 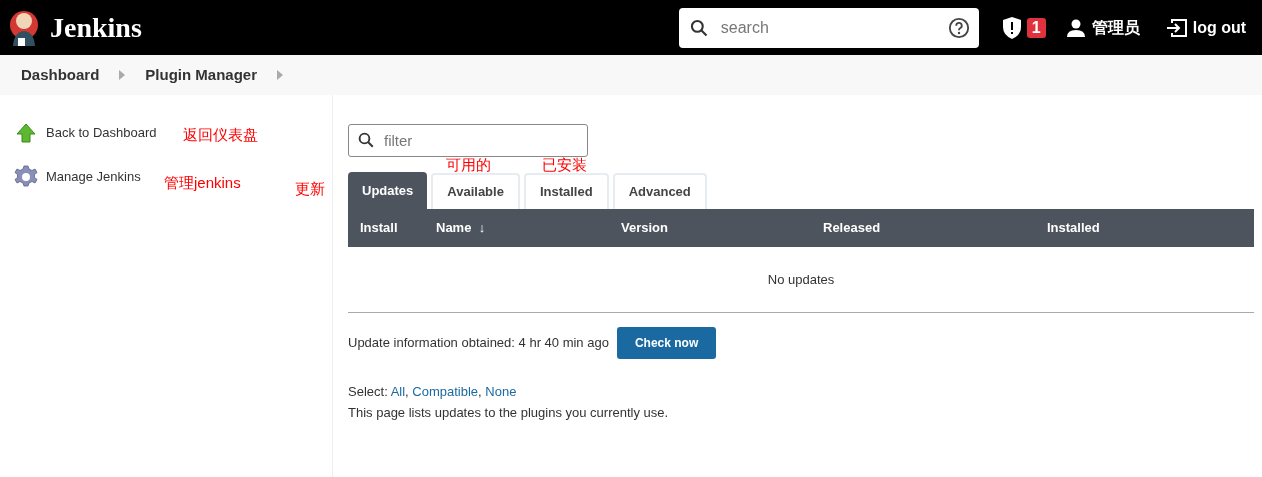 I want to click on description: This page lists updates to the plugins you currently use., so click(x=509, y=413).